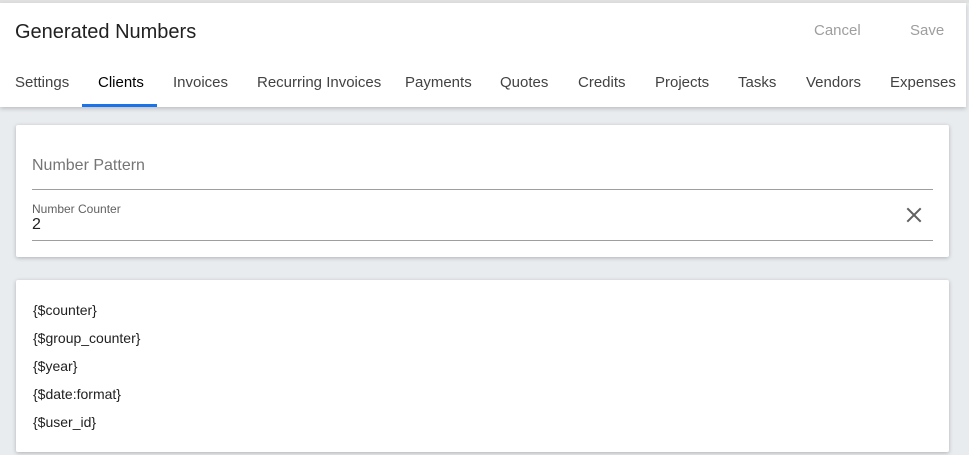  I want to click on number-counter-label: Number Counter, so click(76, 209).